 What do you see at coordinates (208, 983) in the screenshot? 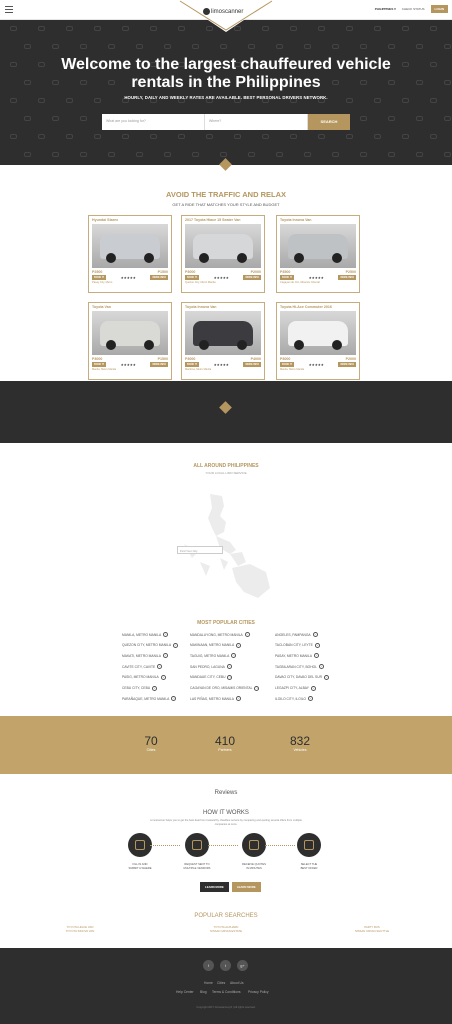
I see `footer-link-home: Home` at bounding box center [208, 983].